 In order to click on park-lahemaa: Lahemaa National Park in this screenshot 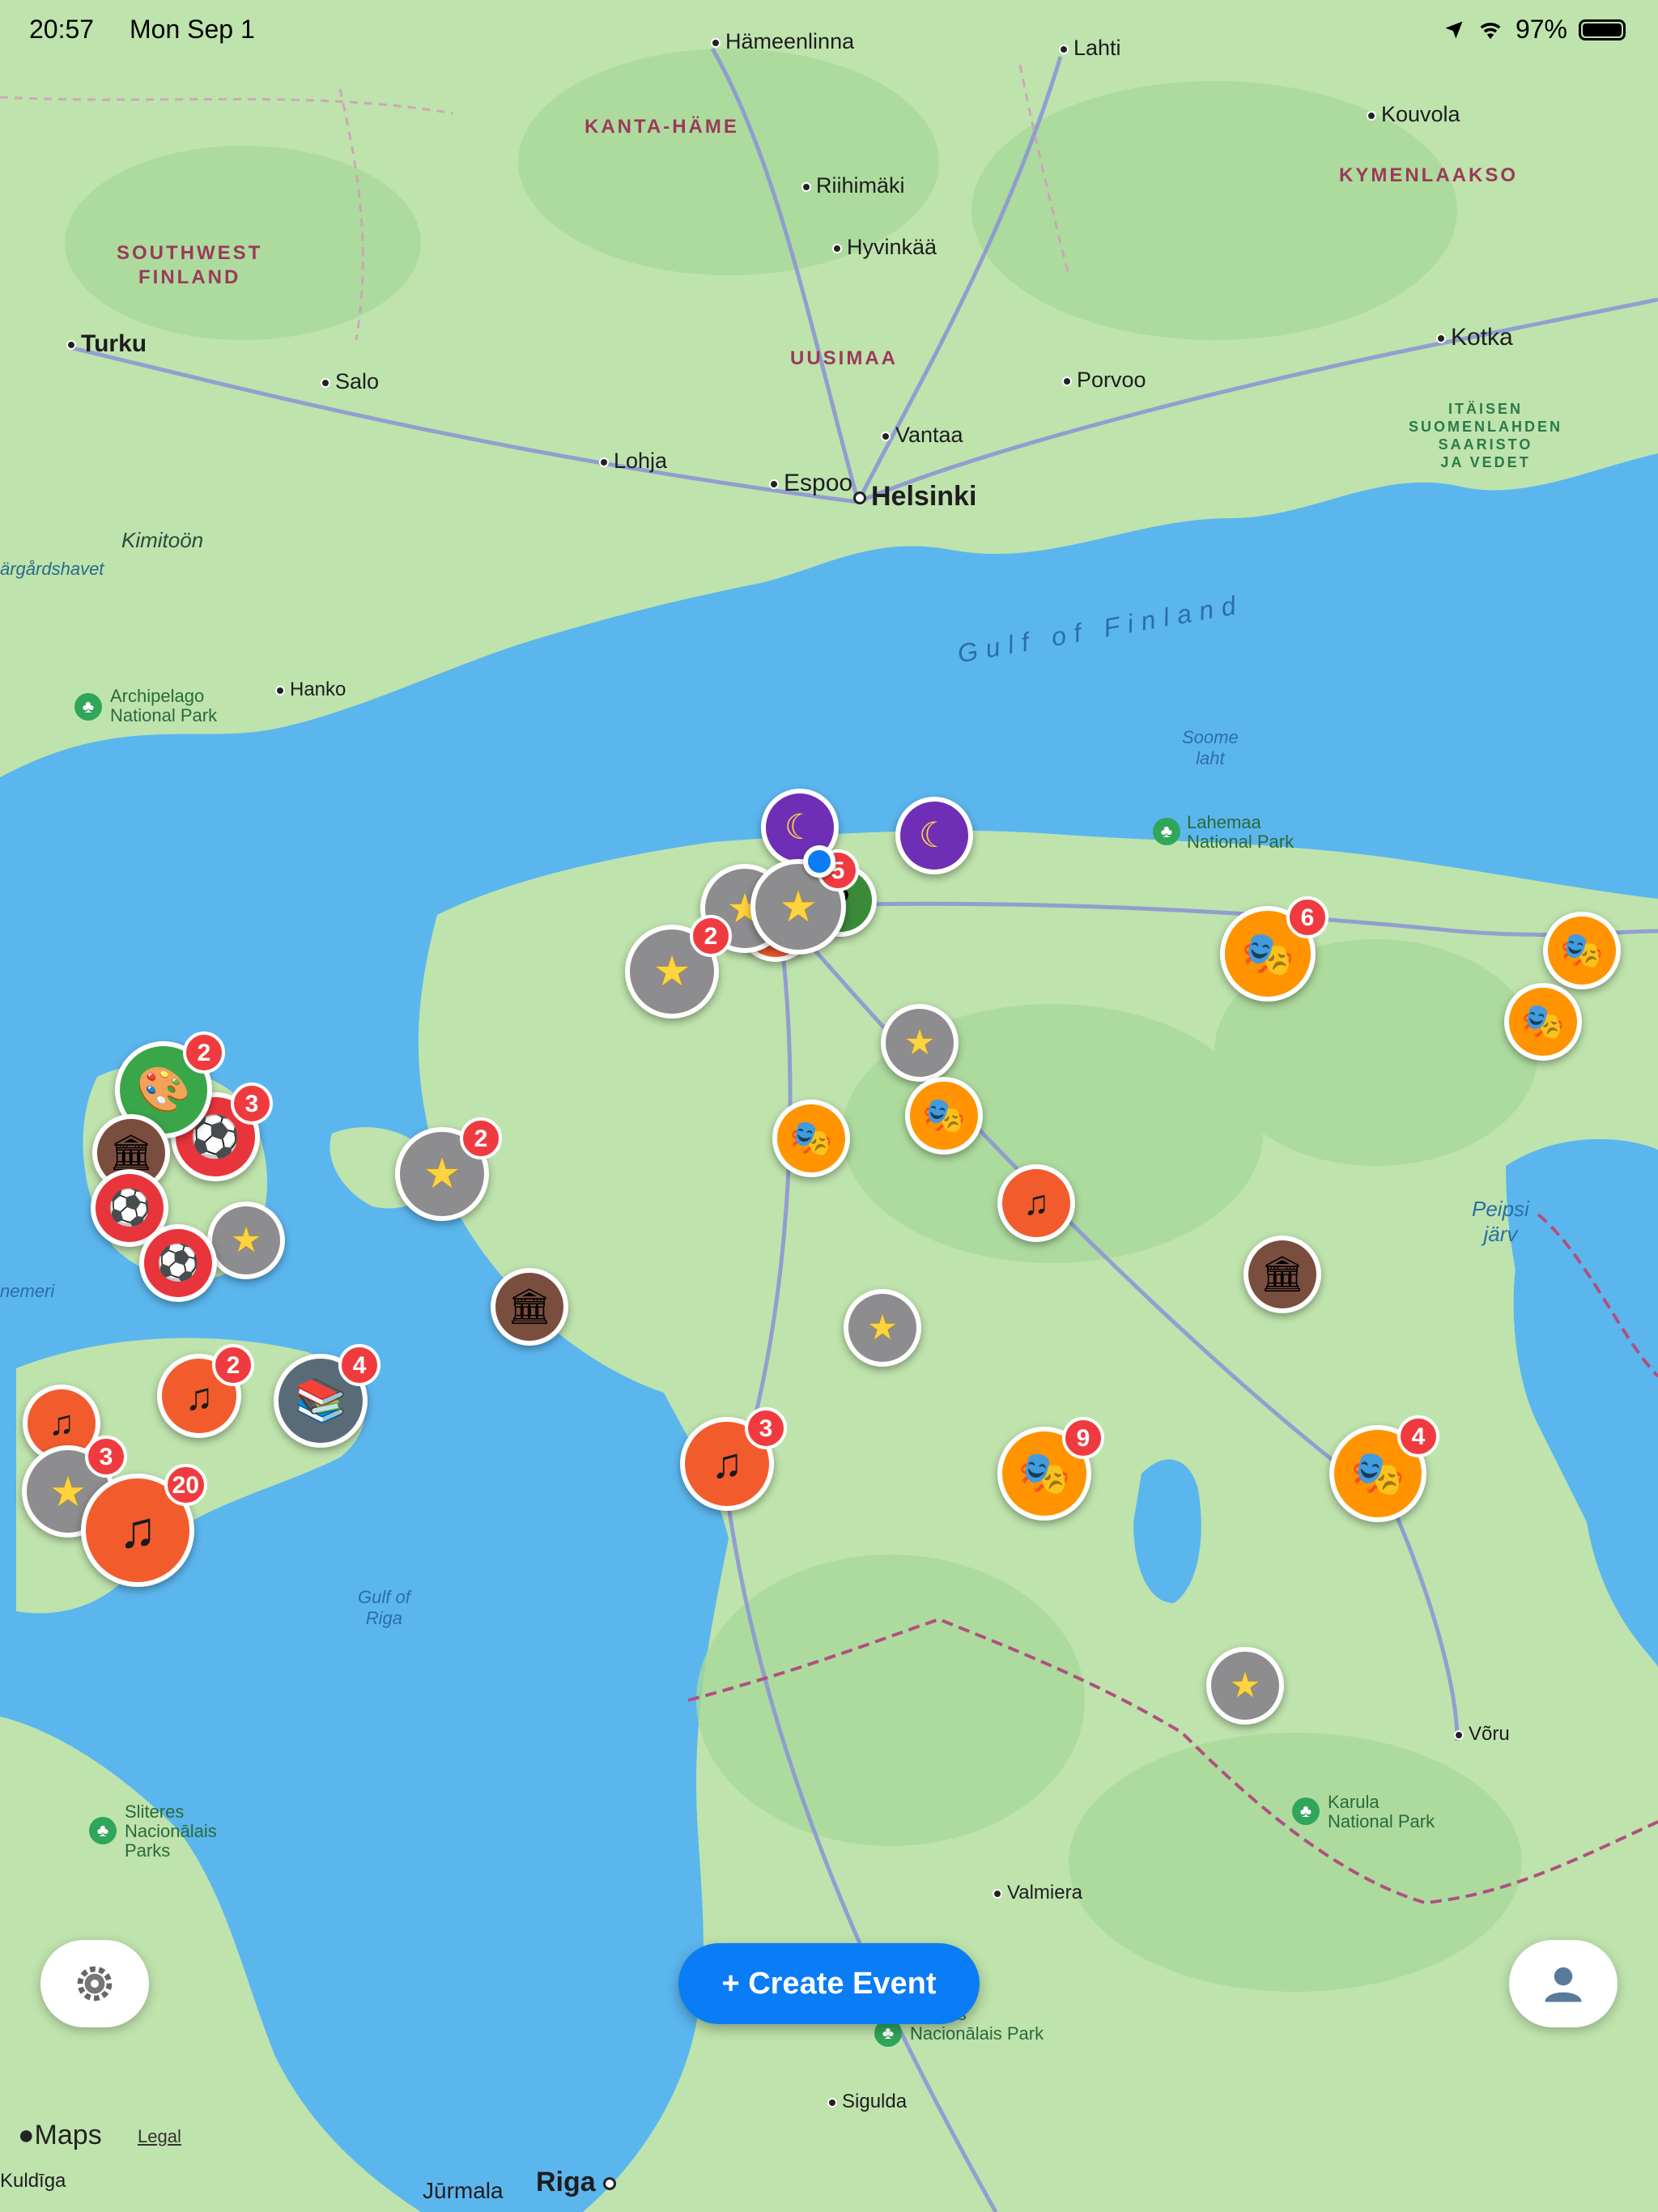, I will do `click(1240, 833)`.